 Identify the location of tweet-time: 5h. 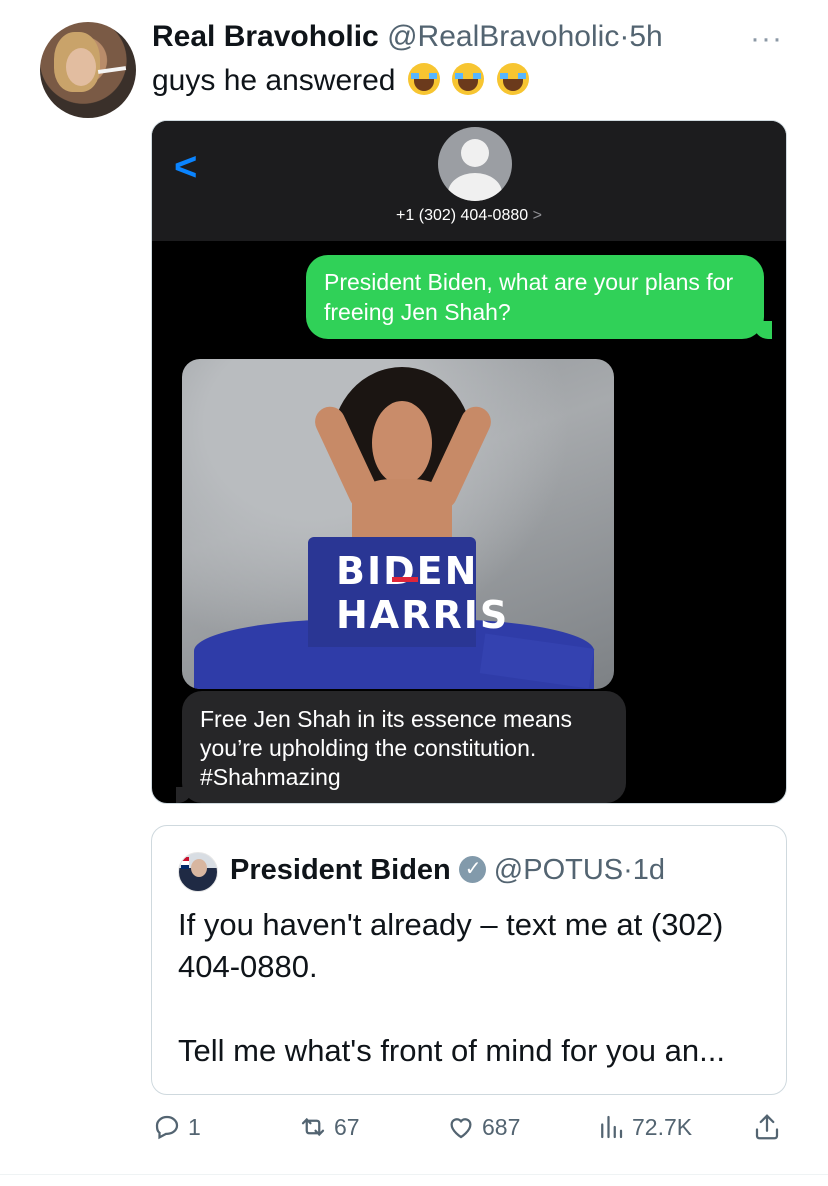
(645, 36).